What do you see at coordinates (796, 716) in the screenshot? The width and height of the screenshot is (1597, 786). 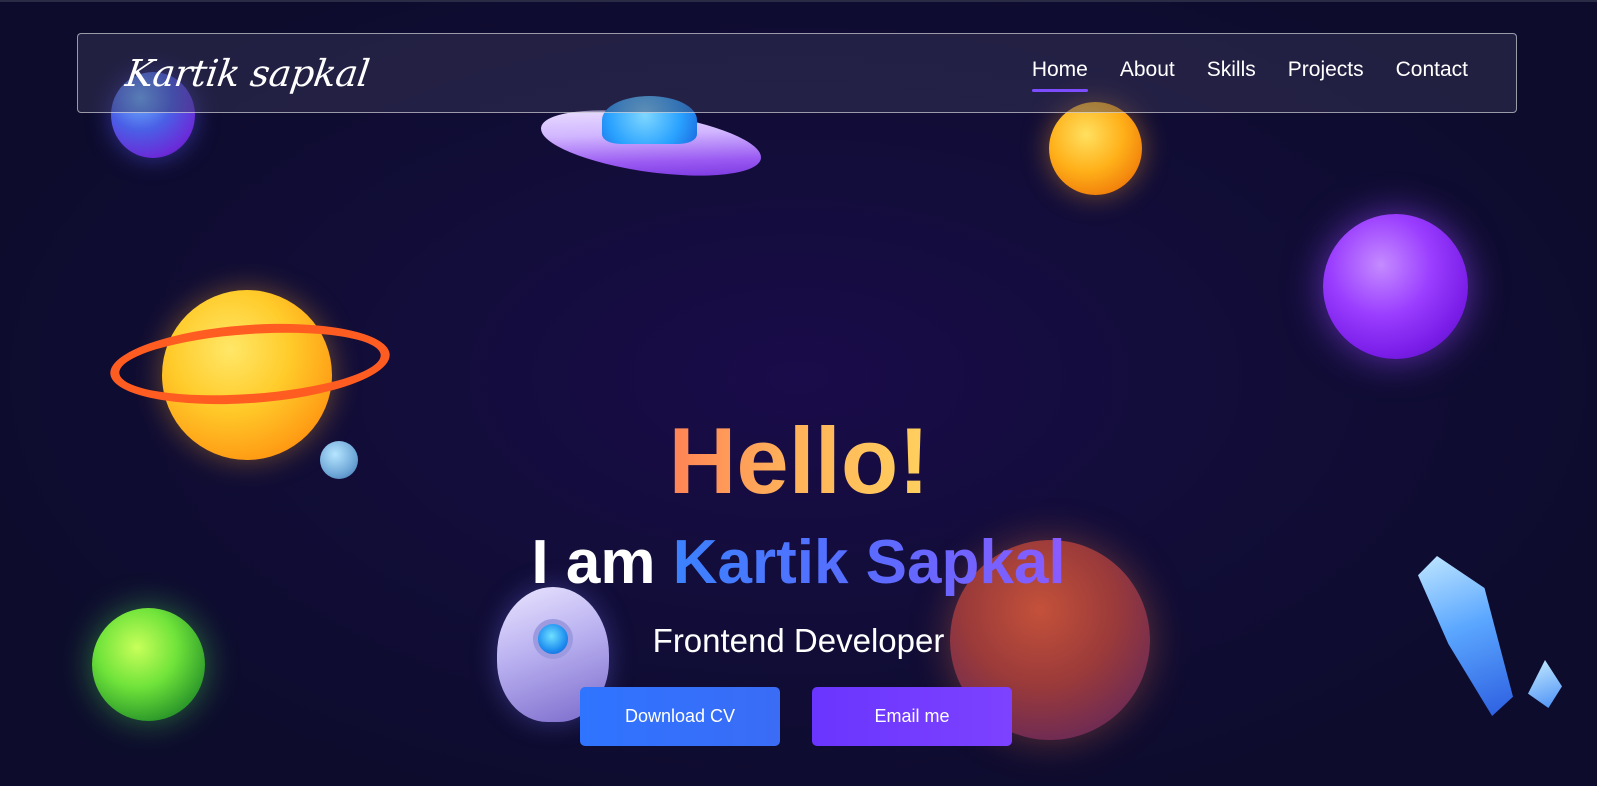 I see `hero-buttons: Download CV Email me` at bounding box center [796, 716].